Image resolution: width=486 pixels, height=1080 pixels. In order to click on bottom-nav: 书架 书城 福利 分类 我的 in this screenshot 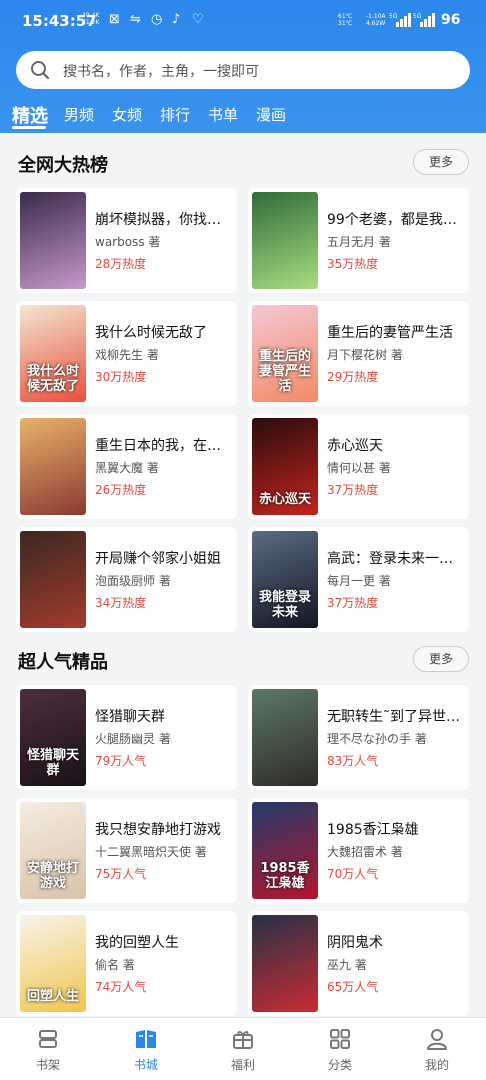, I will do `click(243, 1048)`.